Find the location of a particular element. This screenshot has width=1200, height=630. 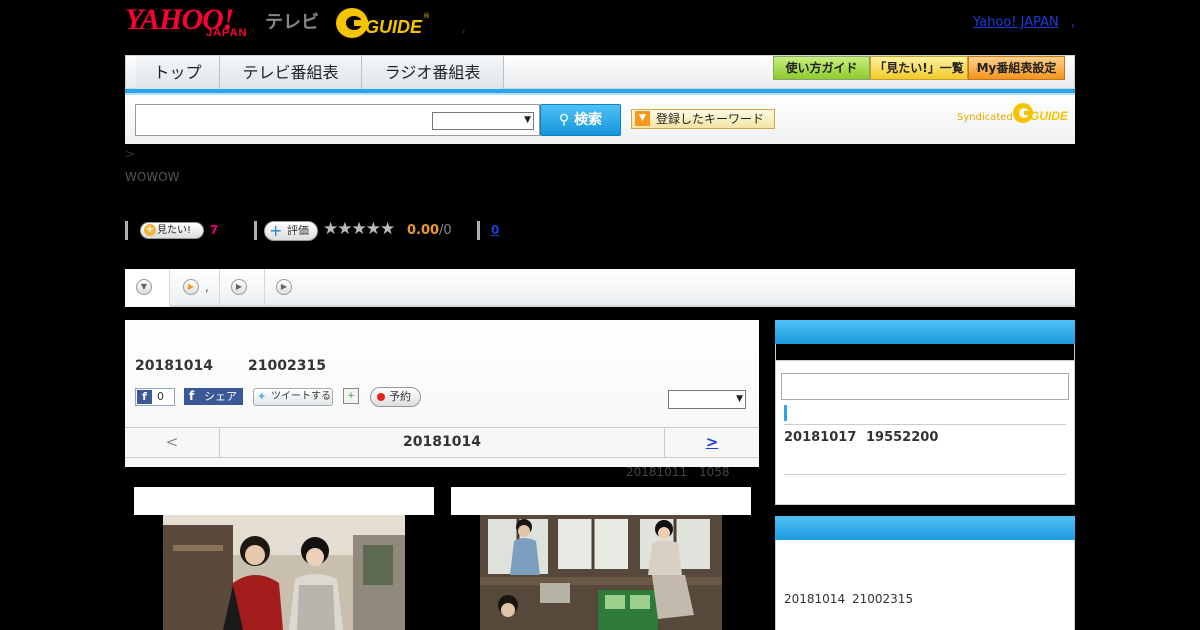

want-to-watch-button: 見たい! is located at coordinates (172, 230).